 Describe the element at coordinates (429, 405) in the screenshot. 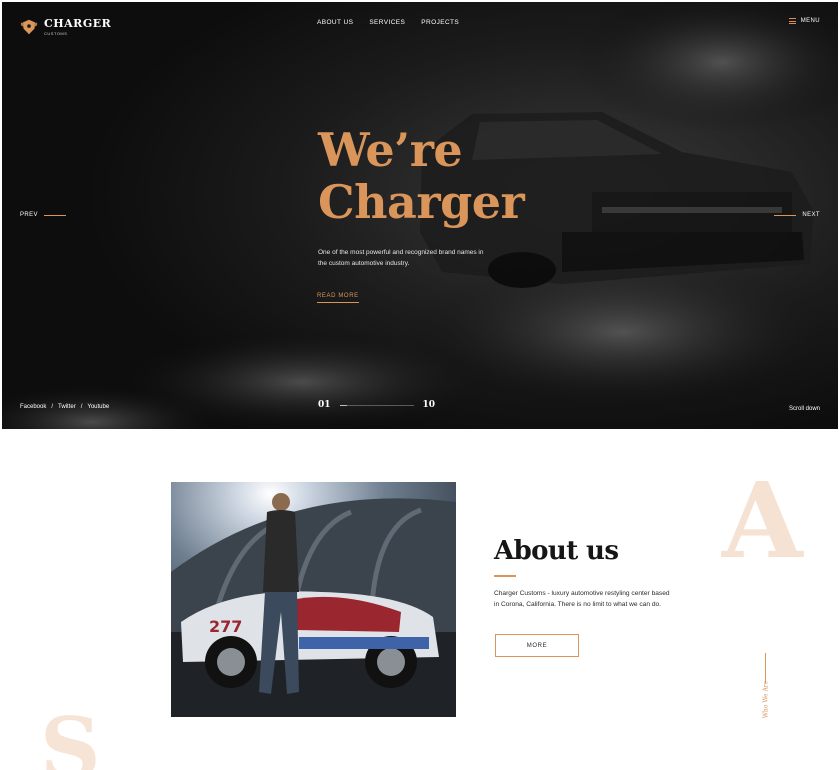

I see `slide-total: 10` at that location.